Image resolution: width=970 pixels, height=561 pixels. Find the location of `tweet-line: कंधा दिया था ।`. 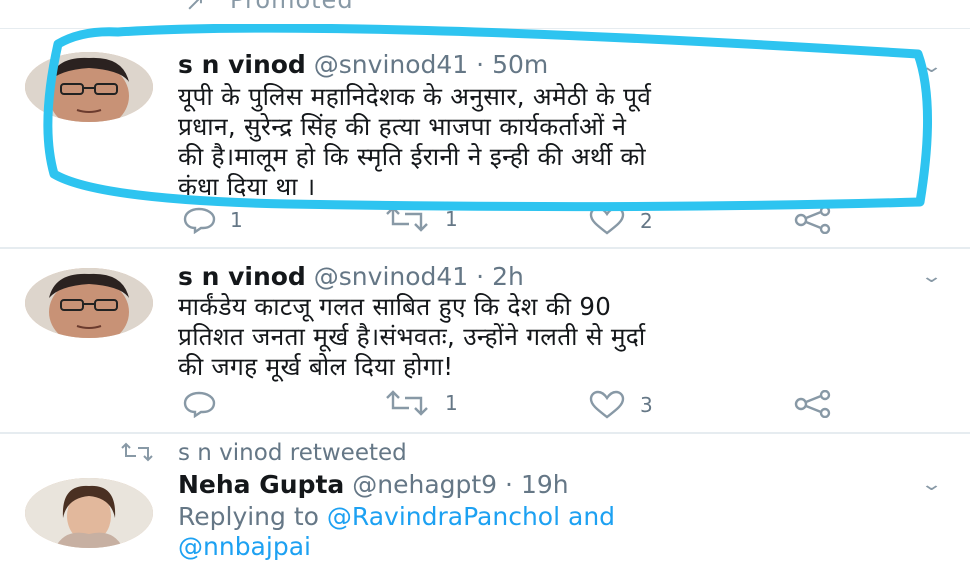

tweet-line: कंधा दिया था । is located at coordinates (247, 186).